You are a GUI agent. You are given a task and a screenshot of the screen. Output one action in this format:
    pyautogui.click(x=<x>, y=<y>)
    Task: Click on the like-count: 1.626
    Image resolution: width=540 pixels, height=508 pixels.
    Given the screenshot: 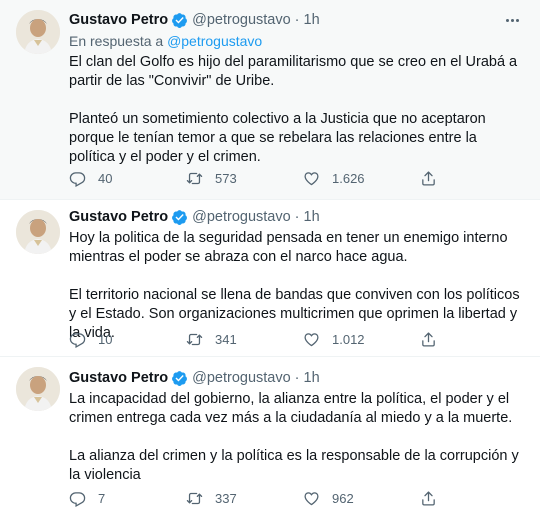 What is the action you would take?
    pyautogui.click(x=348, y=178)
    